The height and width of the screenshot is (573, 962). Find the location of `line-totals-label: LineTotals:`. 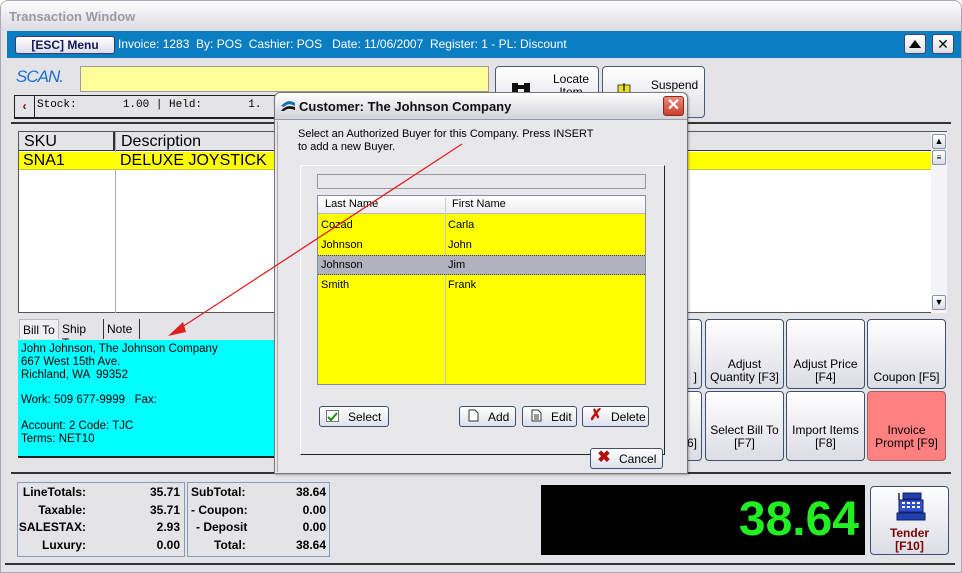

line-totals-label: LineTotals: is located at coordinates (54, 492).